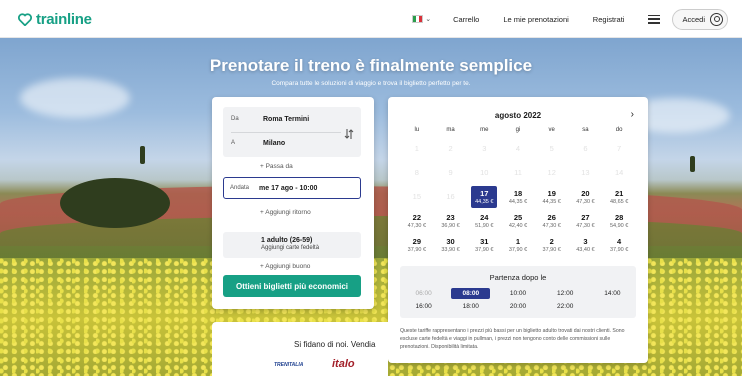 The width and height of the screenshot is (742, 376). What do you see at coordinates (417, 245) in the screenshot?
I see `calendar-day: 29 37,90 €` at bounding box center [417, 245].